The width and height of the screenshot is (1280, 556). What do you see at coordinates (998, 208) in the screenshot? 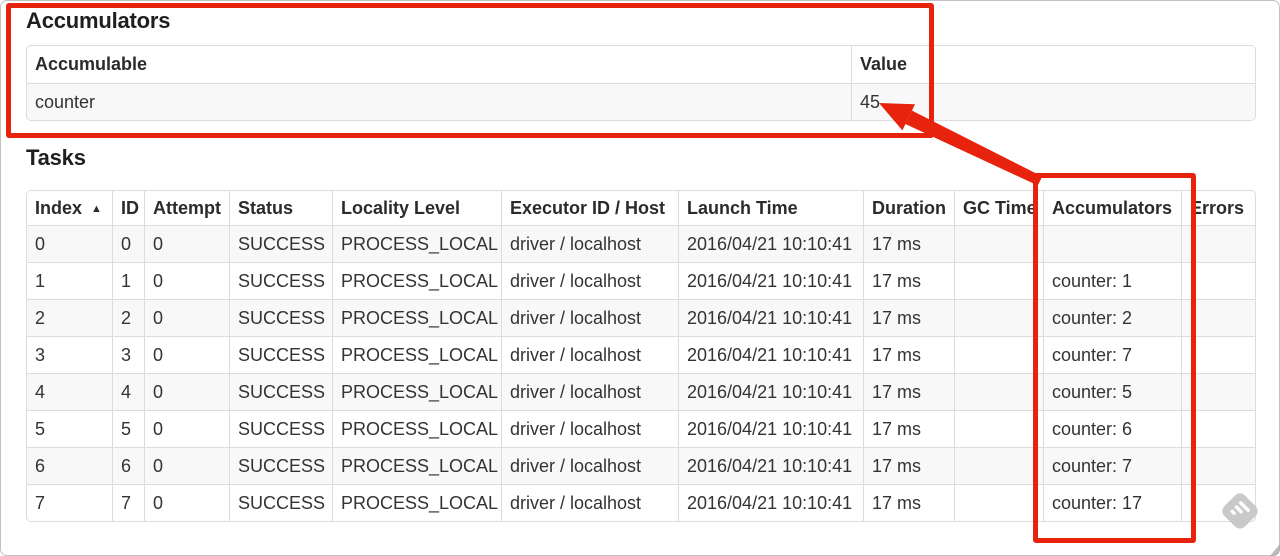
I see `gc-time-column-header: GC Time` at bounding box center [998, 208].